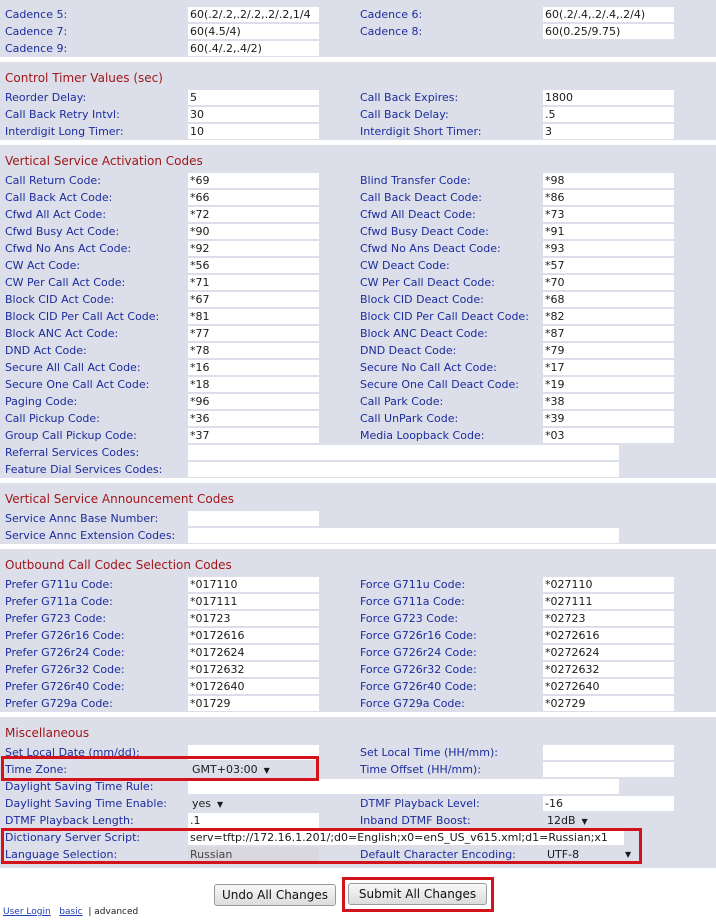  Describe the element at coordinates (253, 635) in the screenshot. I see `text-input: *0172616` at that location.